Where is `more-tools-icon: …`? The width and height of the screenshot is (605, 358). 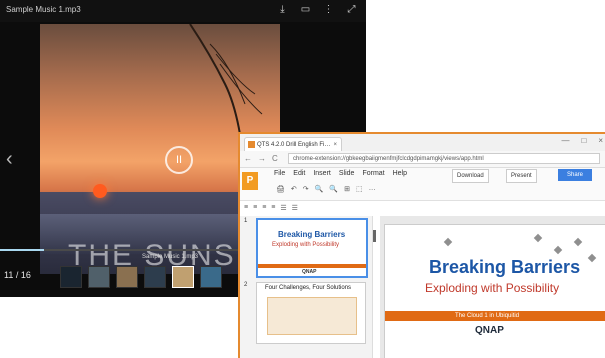
more-tools-icon: … is located at coordinates (372, 189).